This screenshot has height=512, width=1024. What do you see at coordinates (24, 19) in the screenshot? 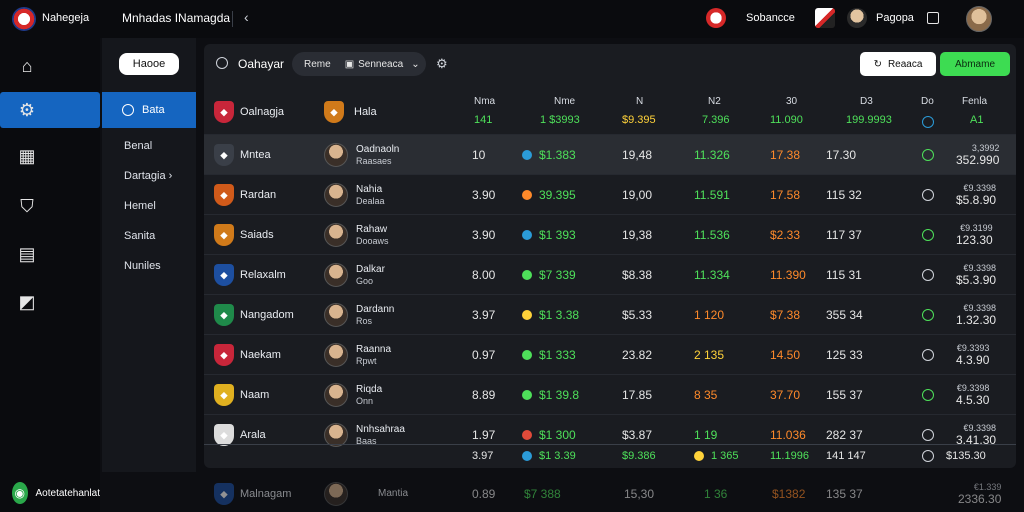
I see `app-logo` at bounding box center [24, 19].